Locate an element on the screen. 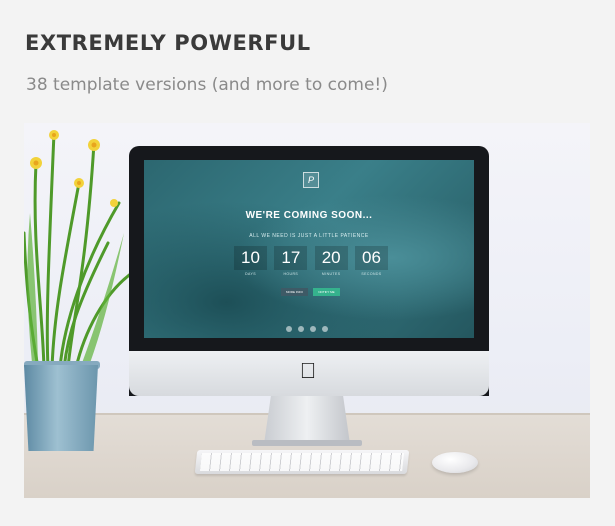  screen-button-group: MORE INFO NOTIFY ME is located at coordinates (311, 292).